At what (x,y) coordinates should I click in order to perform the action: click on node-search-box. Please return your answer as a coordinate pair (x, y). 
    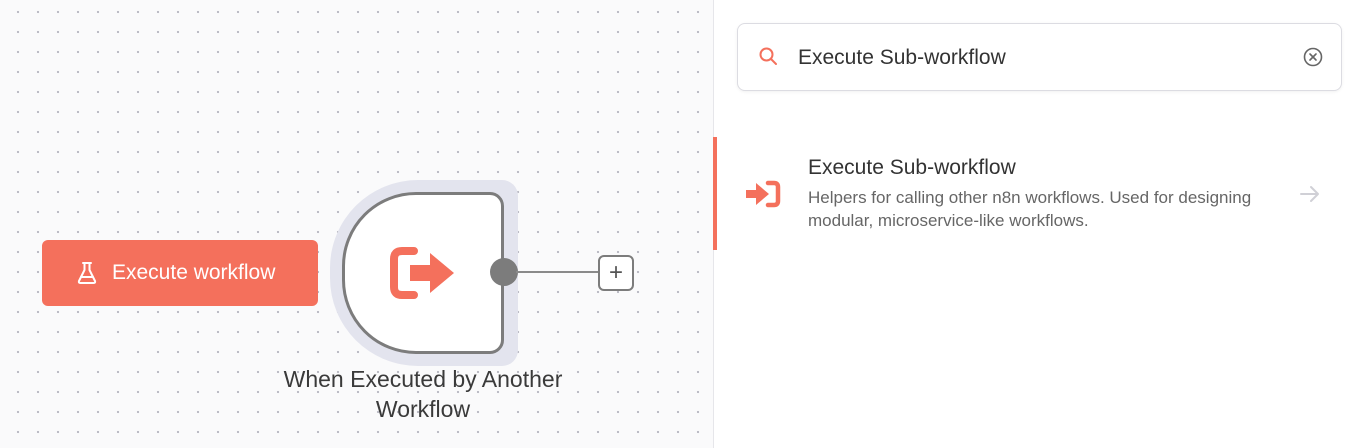
    Looking at the image, I should click on (1039, 57).